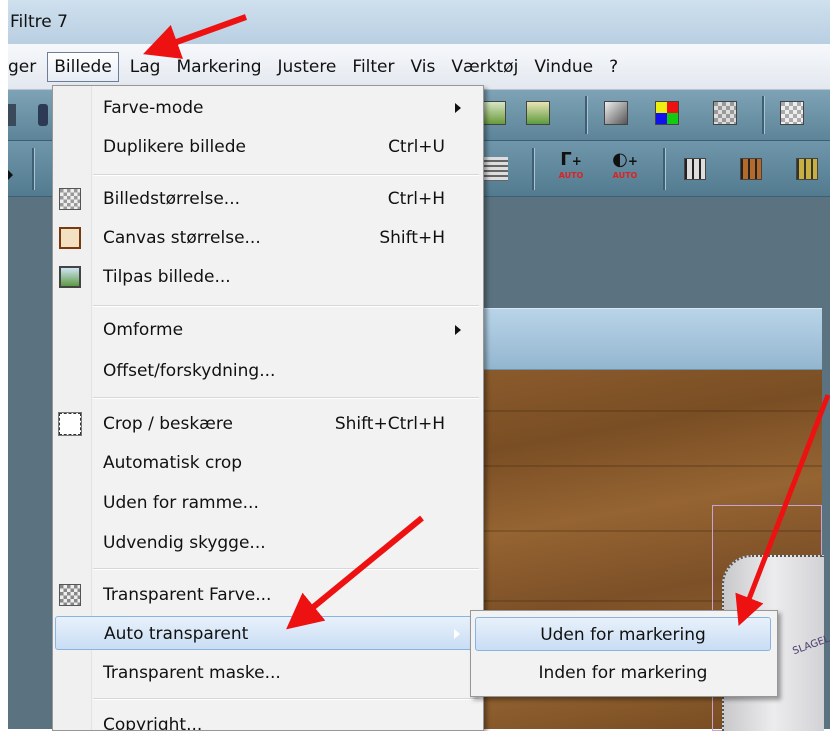 The width and height of the screenshot is (830, 731). I want to click on window-title: Filtre 7, so click(39, 22).